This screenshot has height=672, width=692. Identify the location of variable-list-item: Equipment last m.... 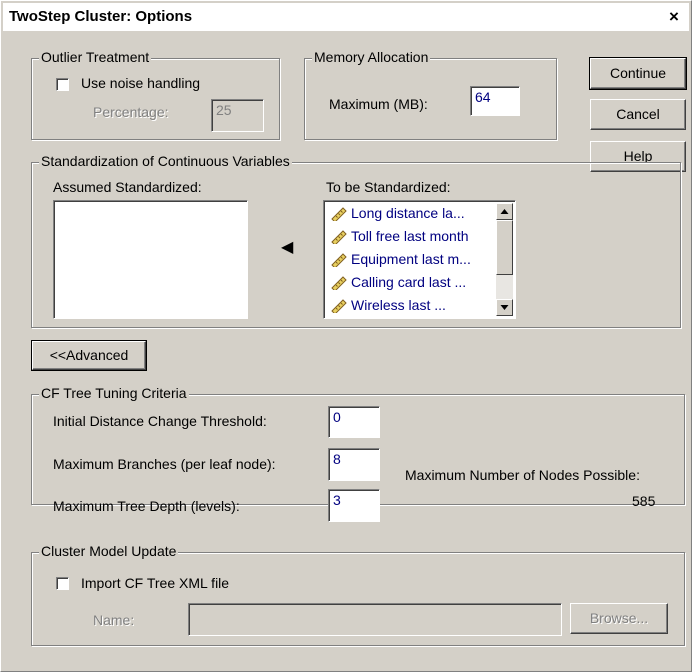
(400, 261).